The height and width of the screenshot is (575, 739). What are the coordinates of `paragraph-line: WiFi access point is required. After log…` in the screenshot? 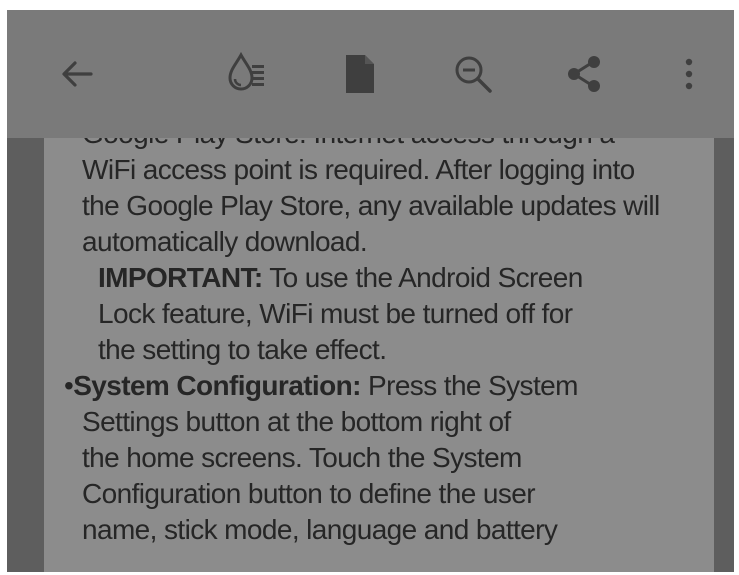 It's located at (358, 169).